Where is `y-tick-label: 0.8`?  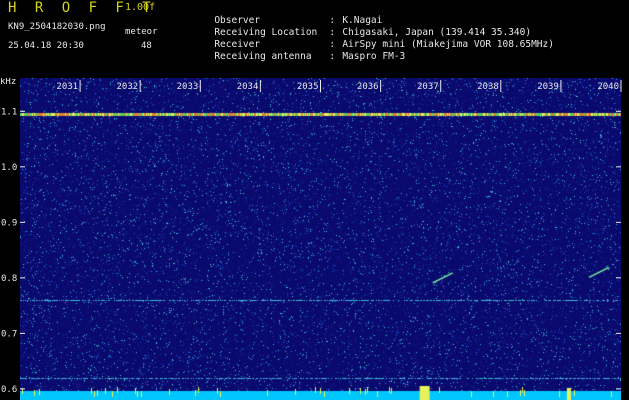
y-tick-label: 0.8 is located at coordinates (9, 279).